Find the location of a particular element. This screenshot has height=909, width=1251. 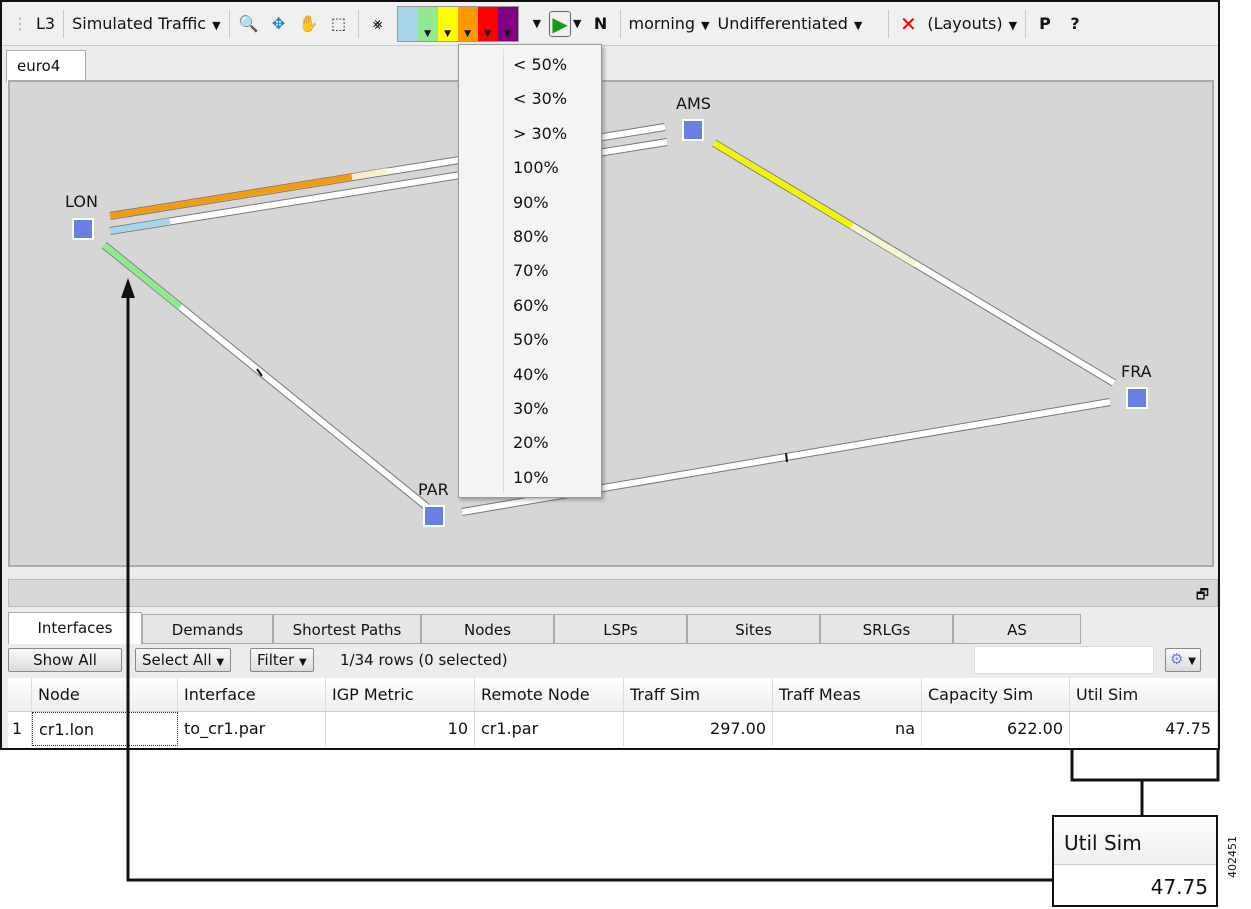

tab-demands: Demands is located at coordinates (207, 629).